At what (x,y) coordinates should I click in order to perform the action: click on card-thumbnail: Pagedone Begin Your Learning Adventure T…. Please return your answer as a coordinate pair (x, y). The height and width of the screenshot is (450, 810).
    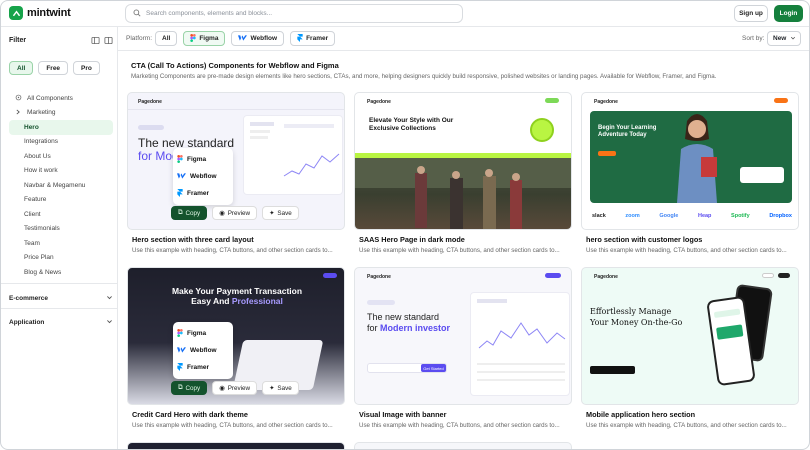
    Looking at the image, I should click on (690, 161).